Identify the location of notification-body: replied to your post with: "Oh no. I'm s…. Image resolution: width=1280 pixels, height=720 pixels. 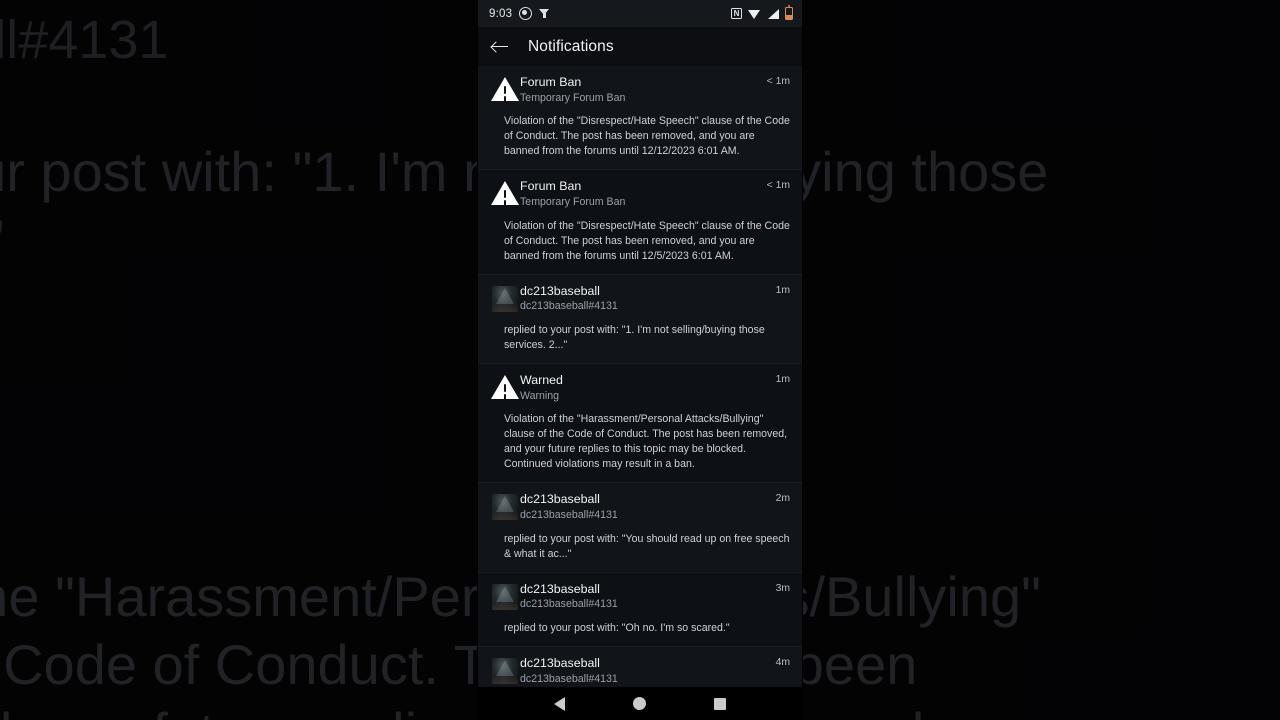
(617, 628).